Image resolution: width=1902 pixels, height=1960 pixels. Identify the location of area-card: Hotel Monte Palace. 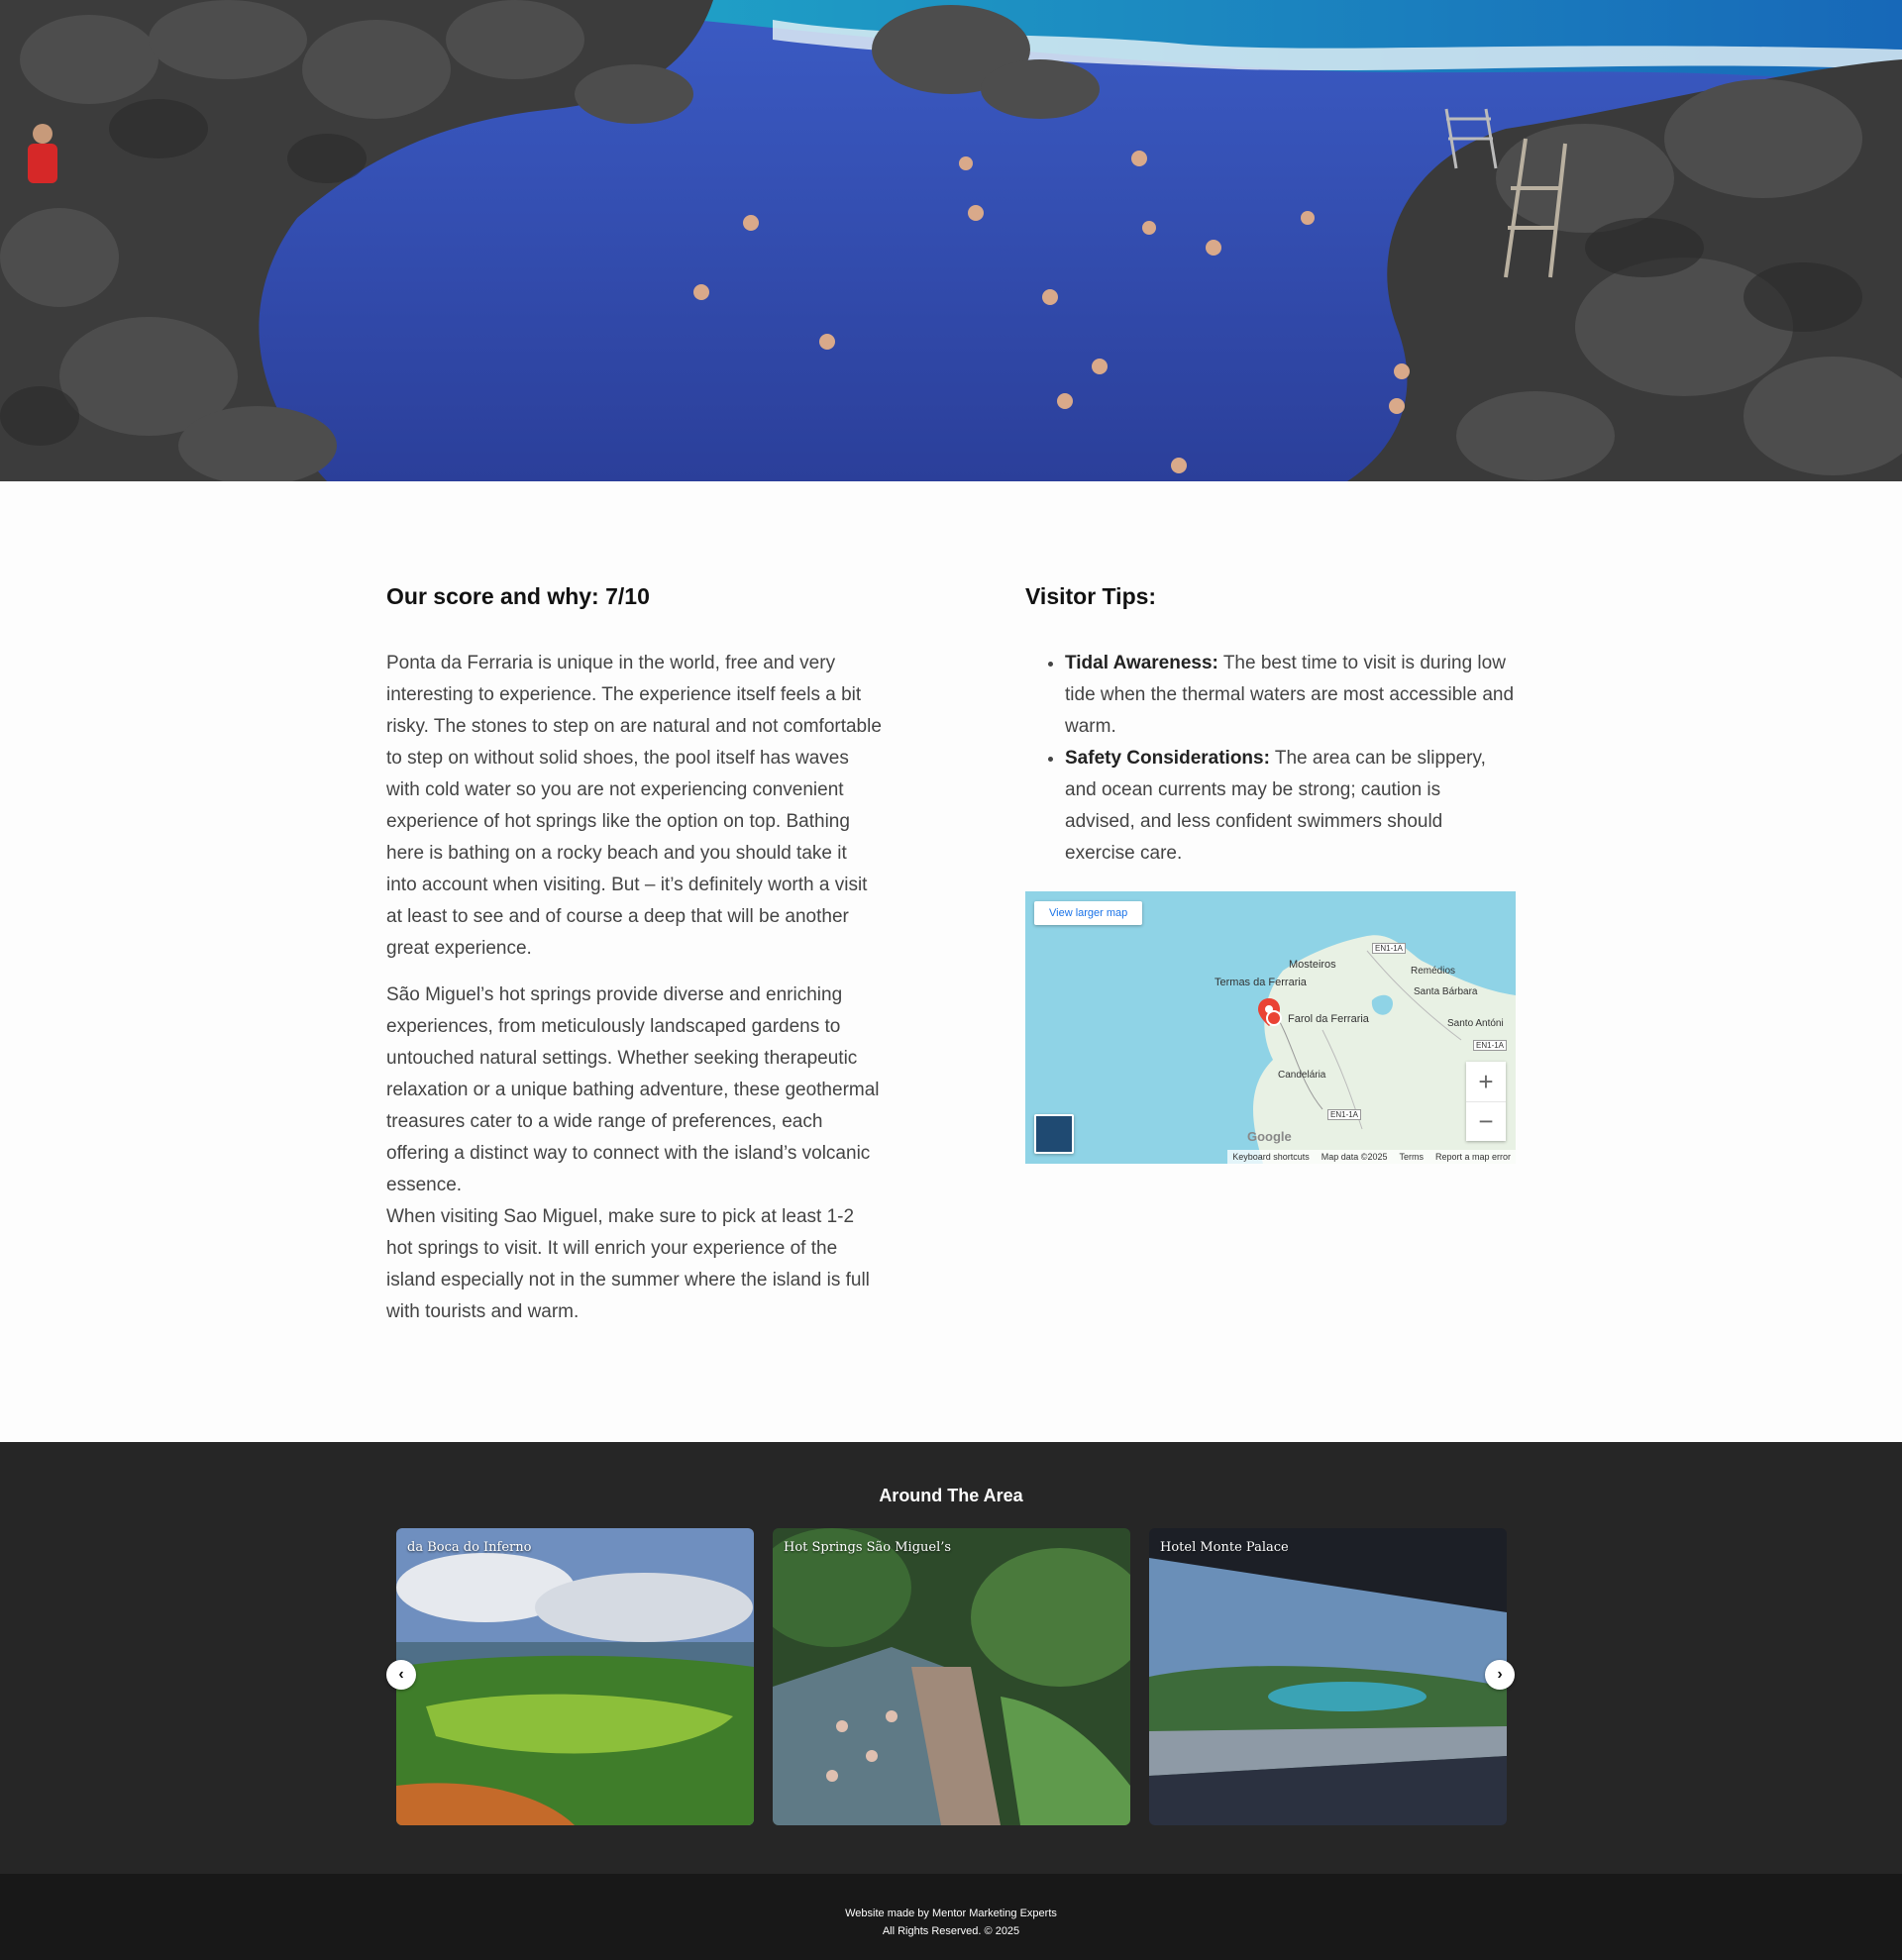
(1328, 1677).